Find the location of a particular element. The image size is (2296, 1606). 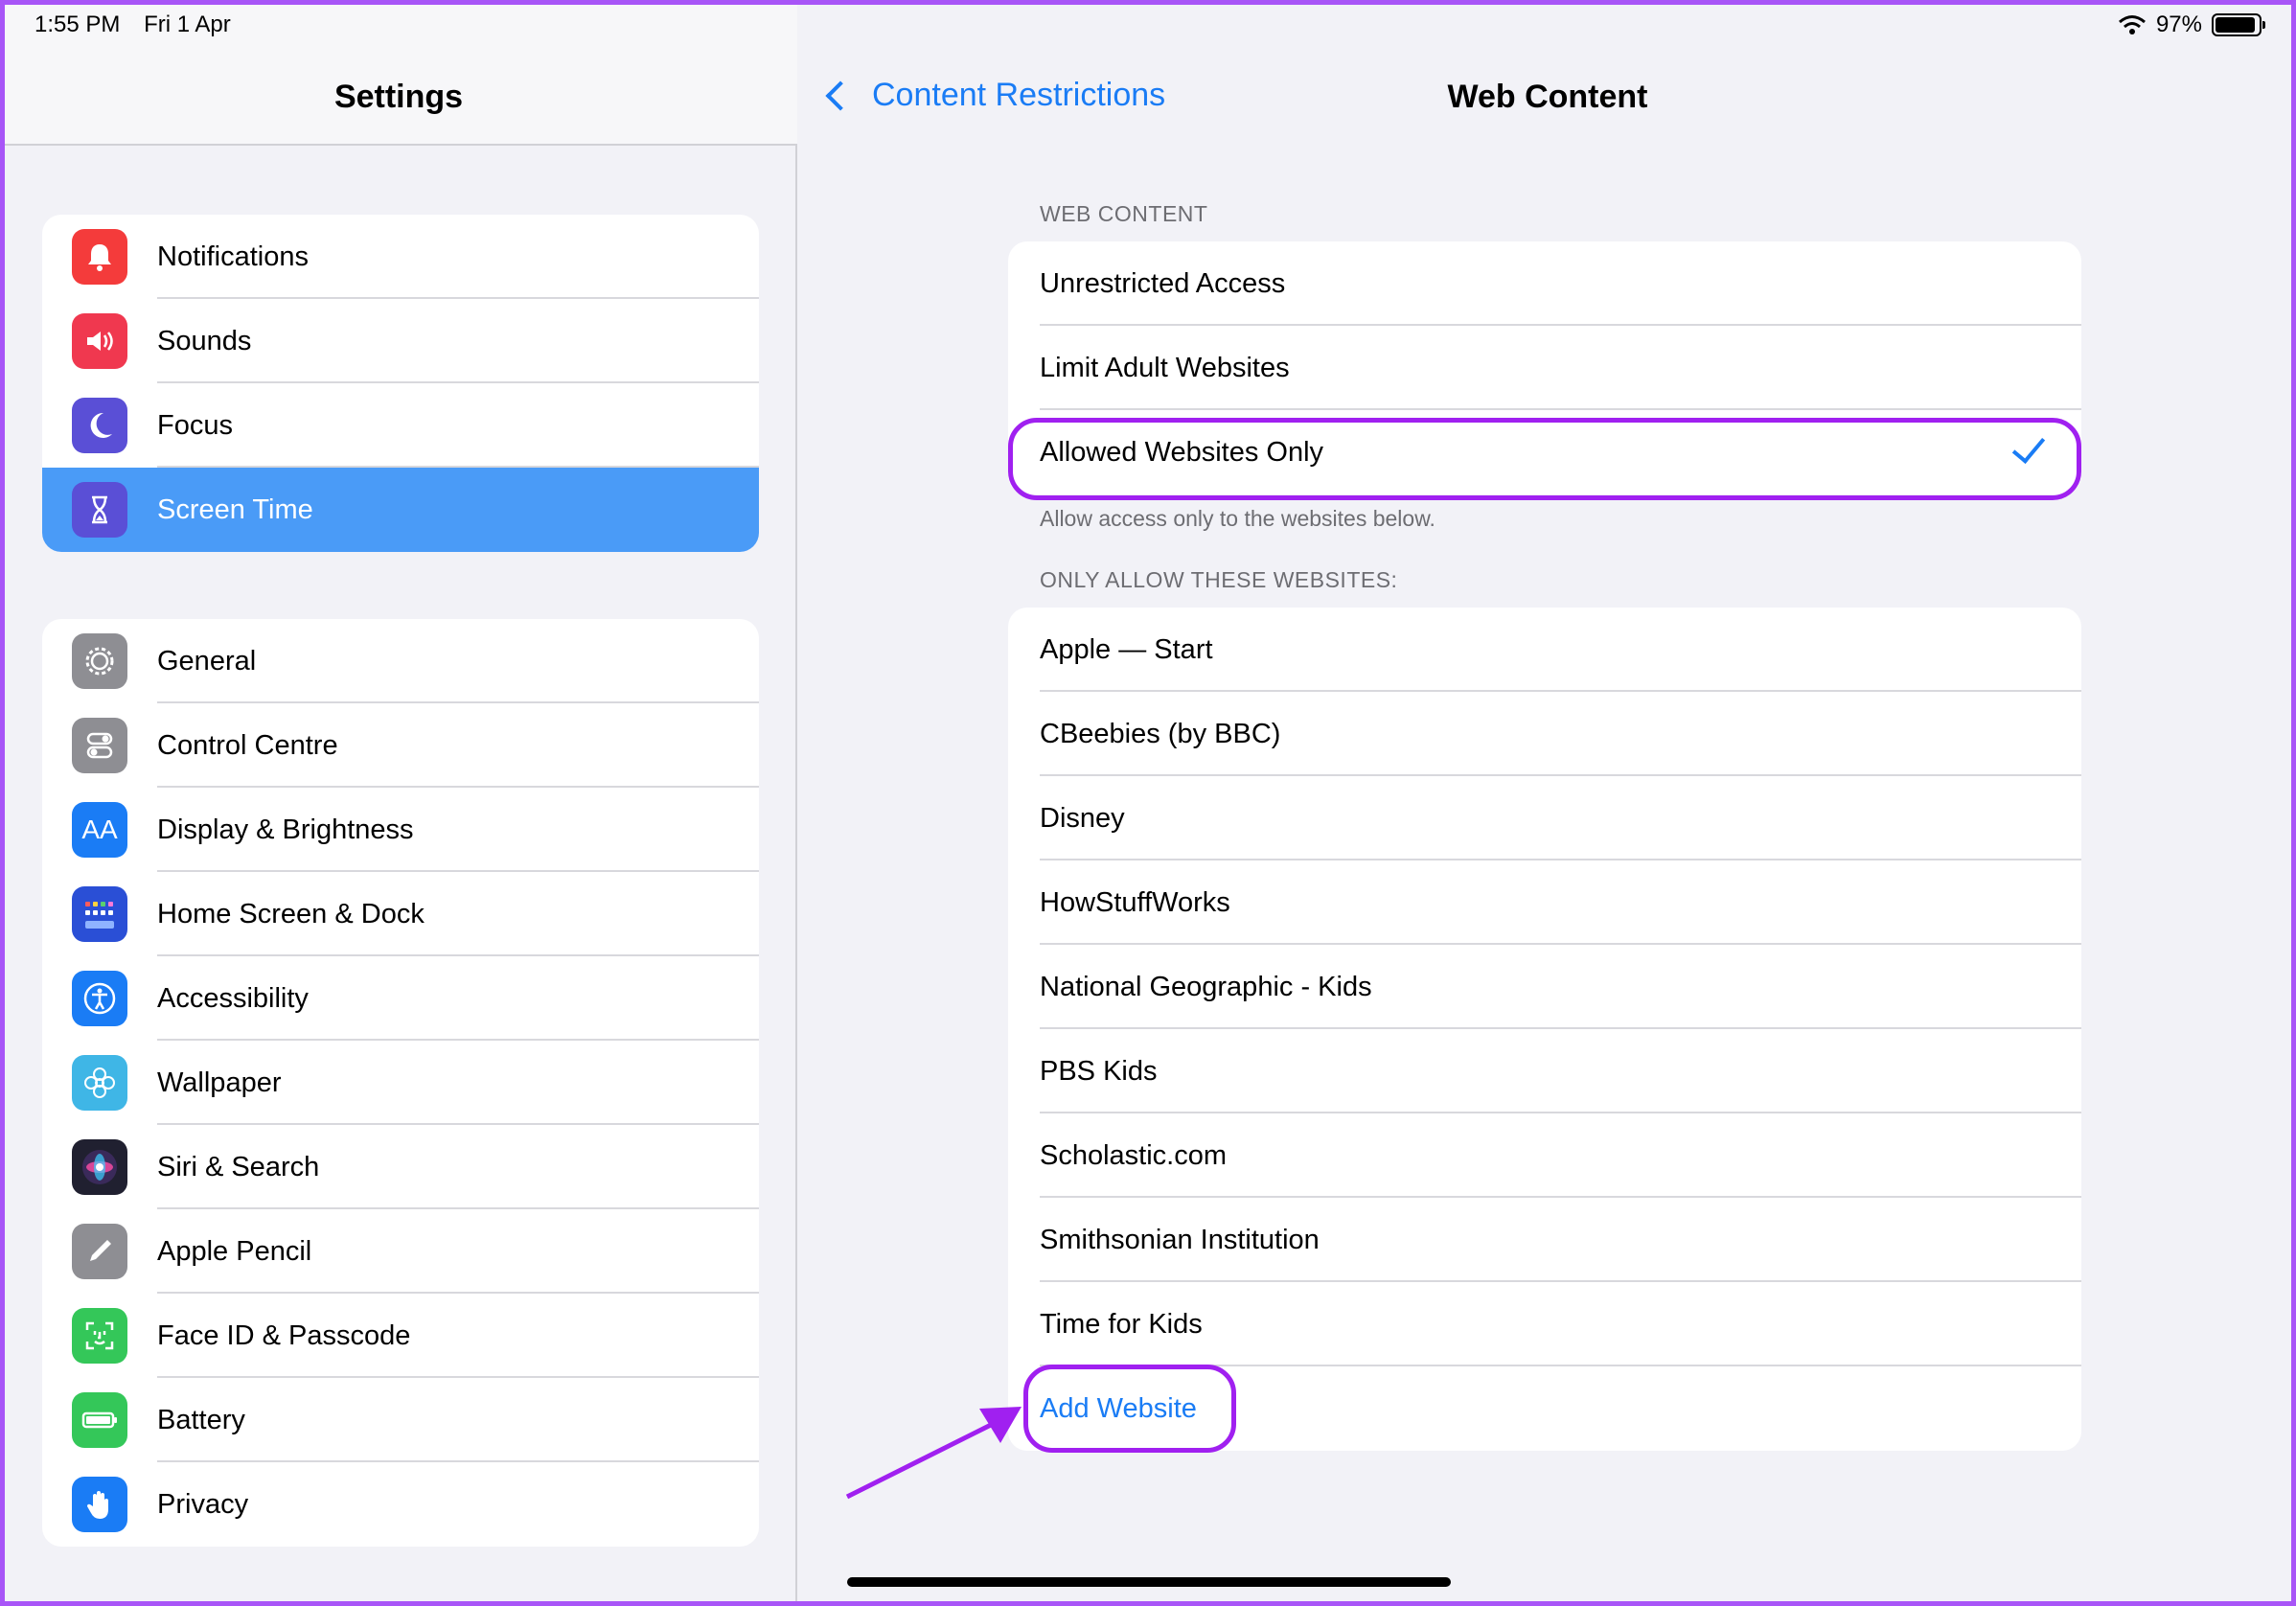

annotation-arrow-icon is located at coordinates (933, 1453).